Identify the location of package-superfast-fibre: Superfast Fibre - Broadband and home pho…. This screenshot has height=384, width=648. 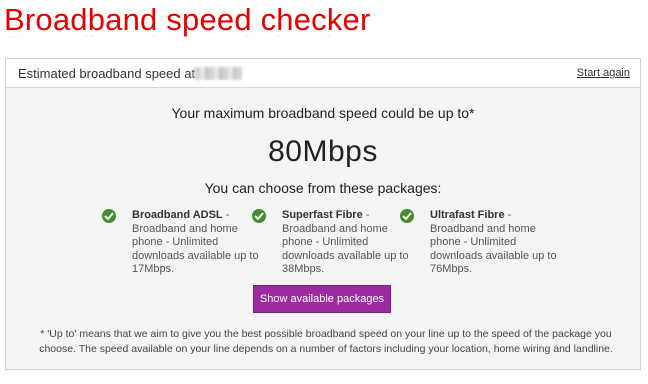
(332, 243).